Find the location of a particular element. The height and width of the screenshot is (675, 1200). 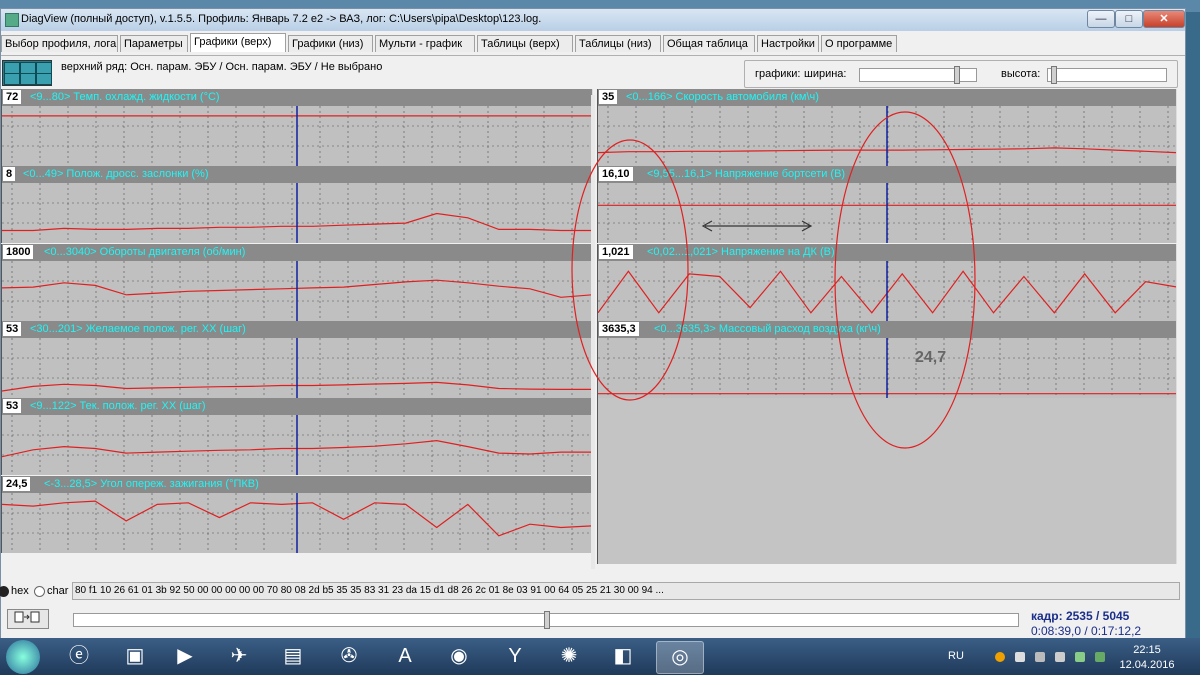

tab-1: Выбор профиля, лога is located at coordinates (59, 43).